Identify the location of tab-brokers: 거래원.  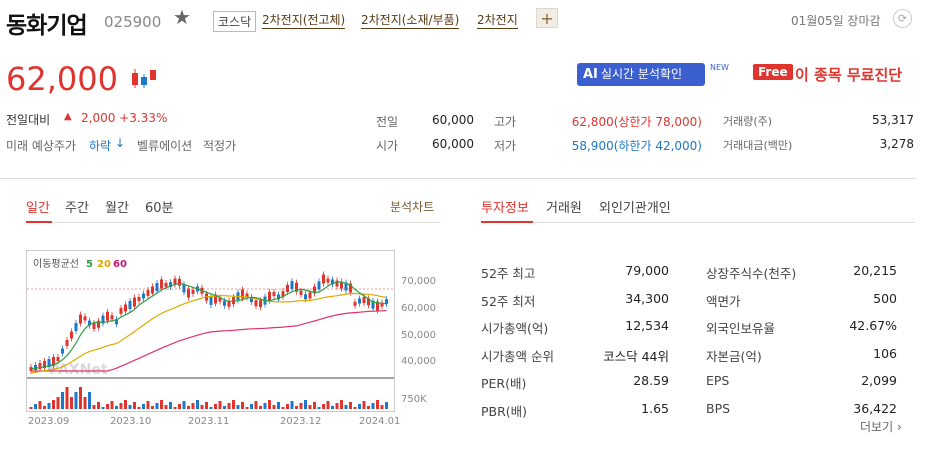
(564, 206).